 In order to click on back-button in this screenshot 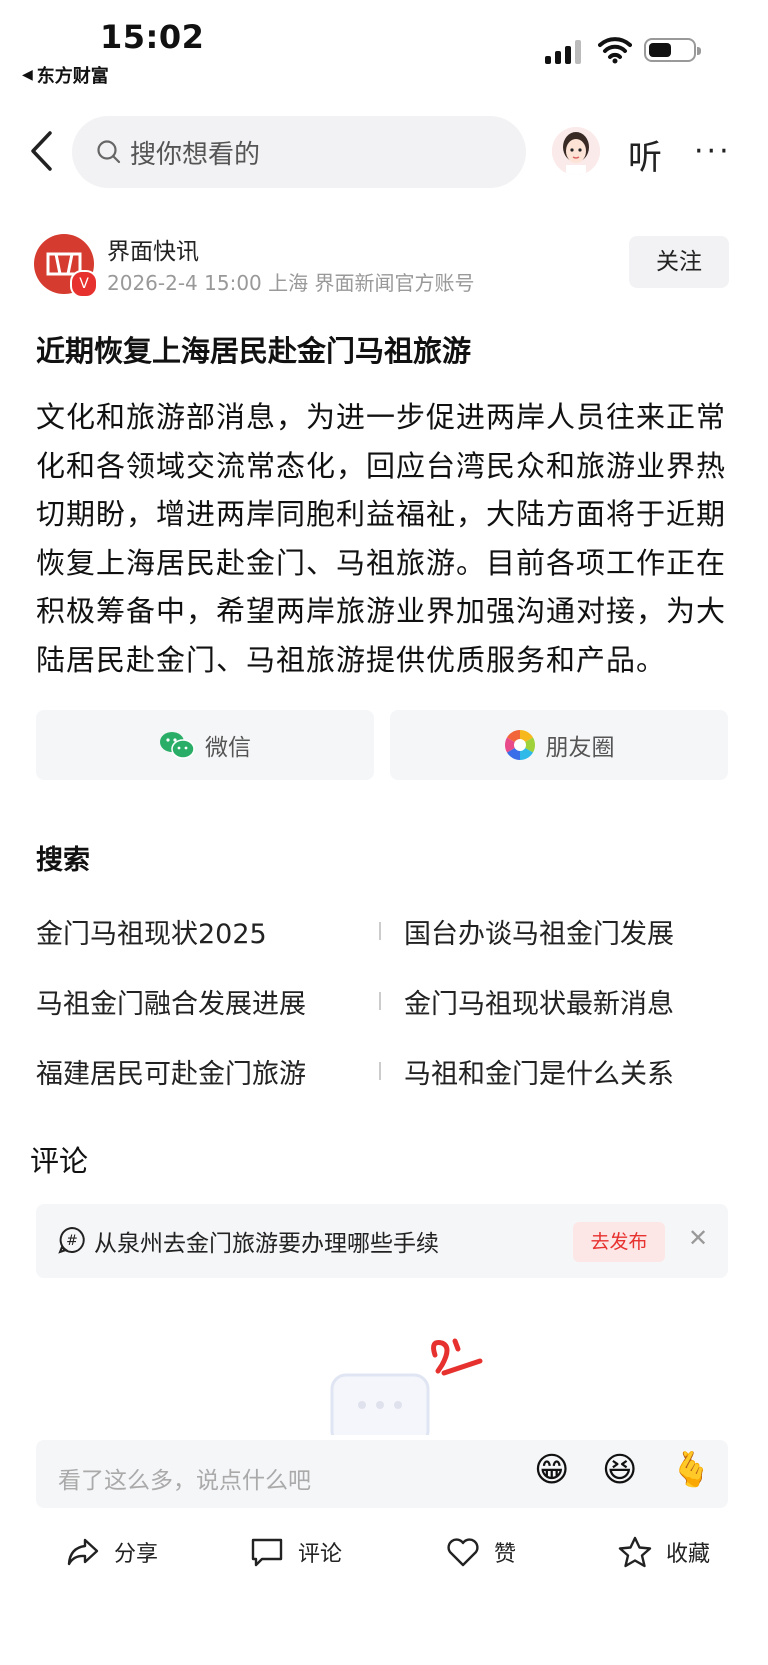, I will do `click(41, 153)`.